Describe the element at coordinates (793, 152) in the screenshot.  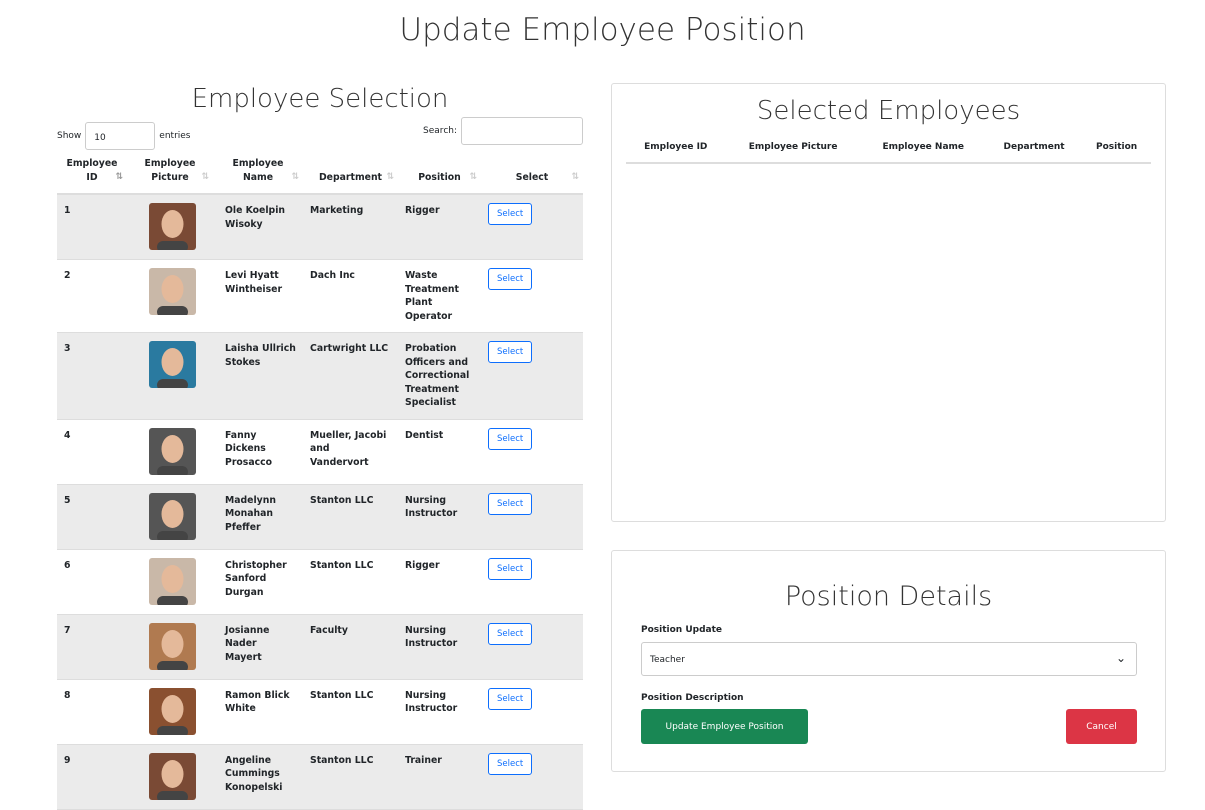
I see `column-header: Employee Picture` at that location.